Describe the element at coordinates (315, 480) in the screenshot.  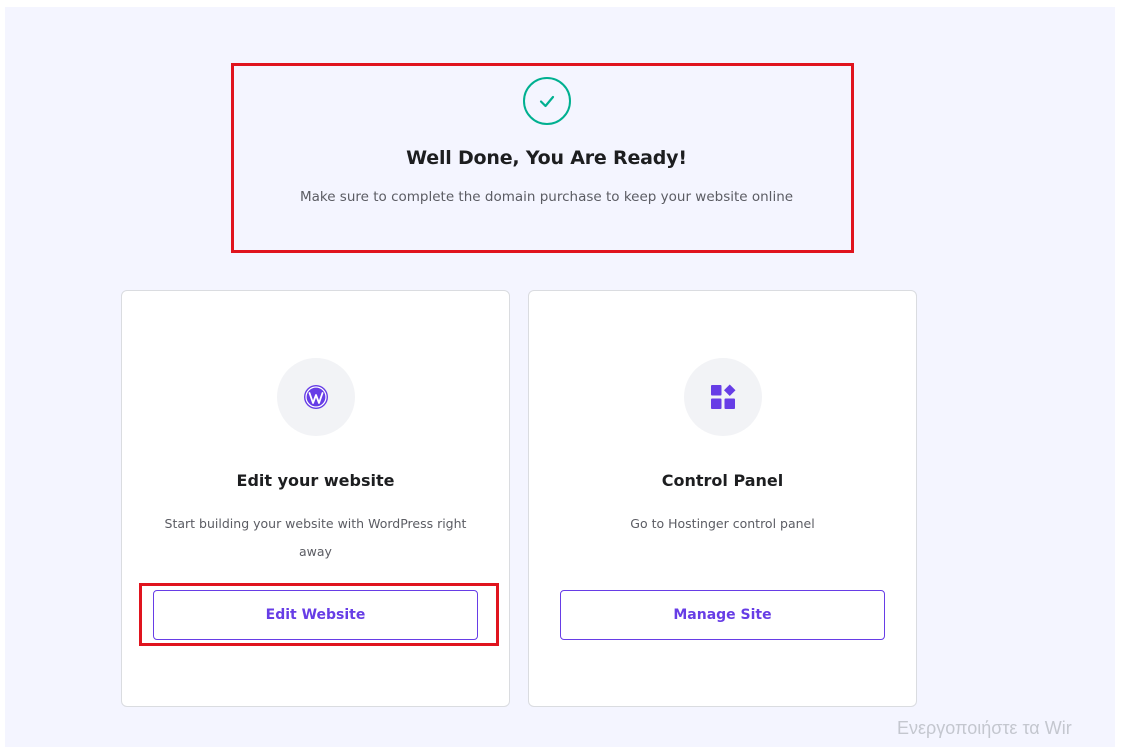
I see `edit-website-card-title: Edit your website` at that location.